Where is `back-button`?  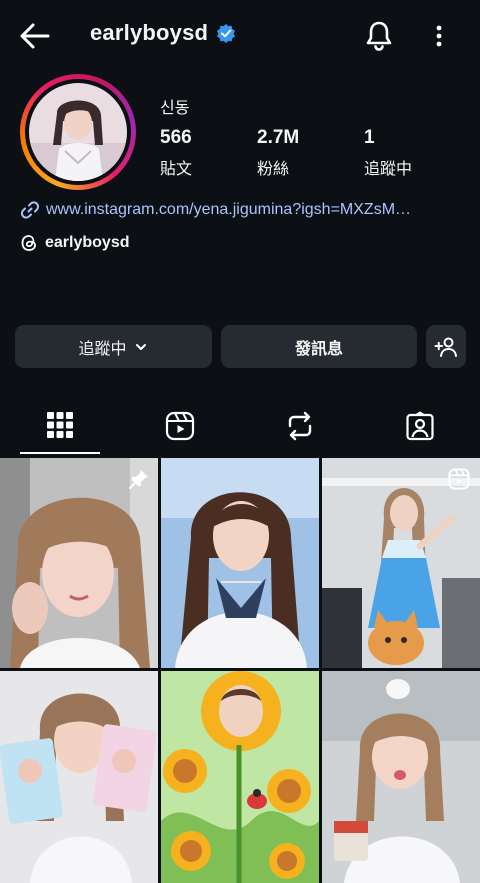 back-button is located at coordinates (35, 36).